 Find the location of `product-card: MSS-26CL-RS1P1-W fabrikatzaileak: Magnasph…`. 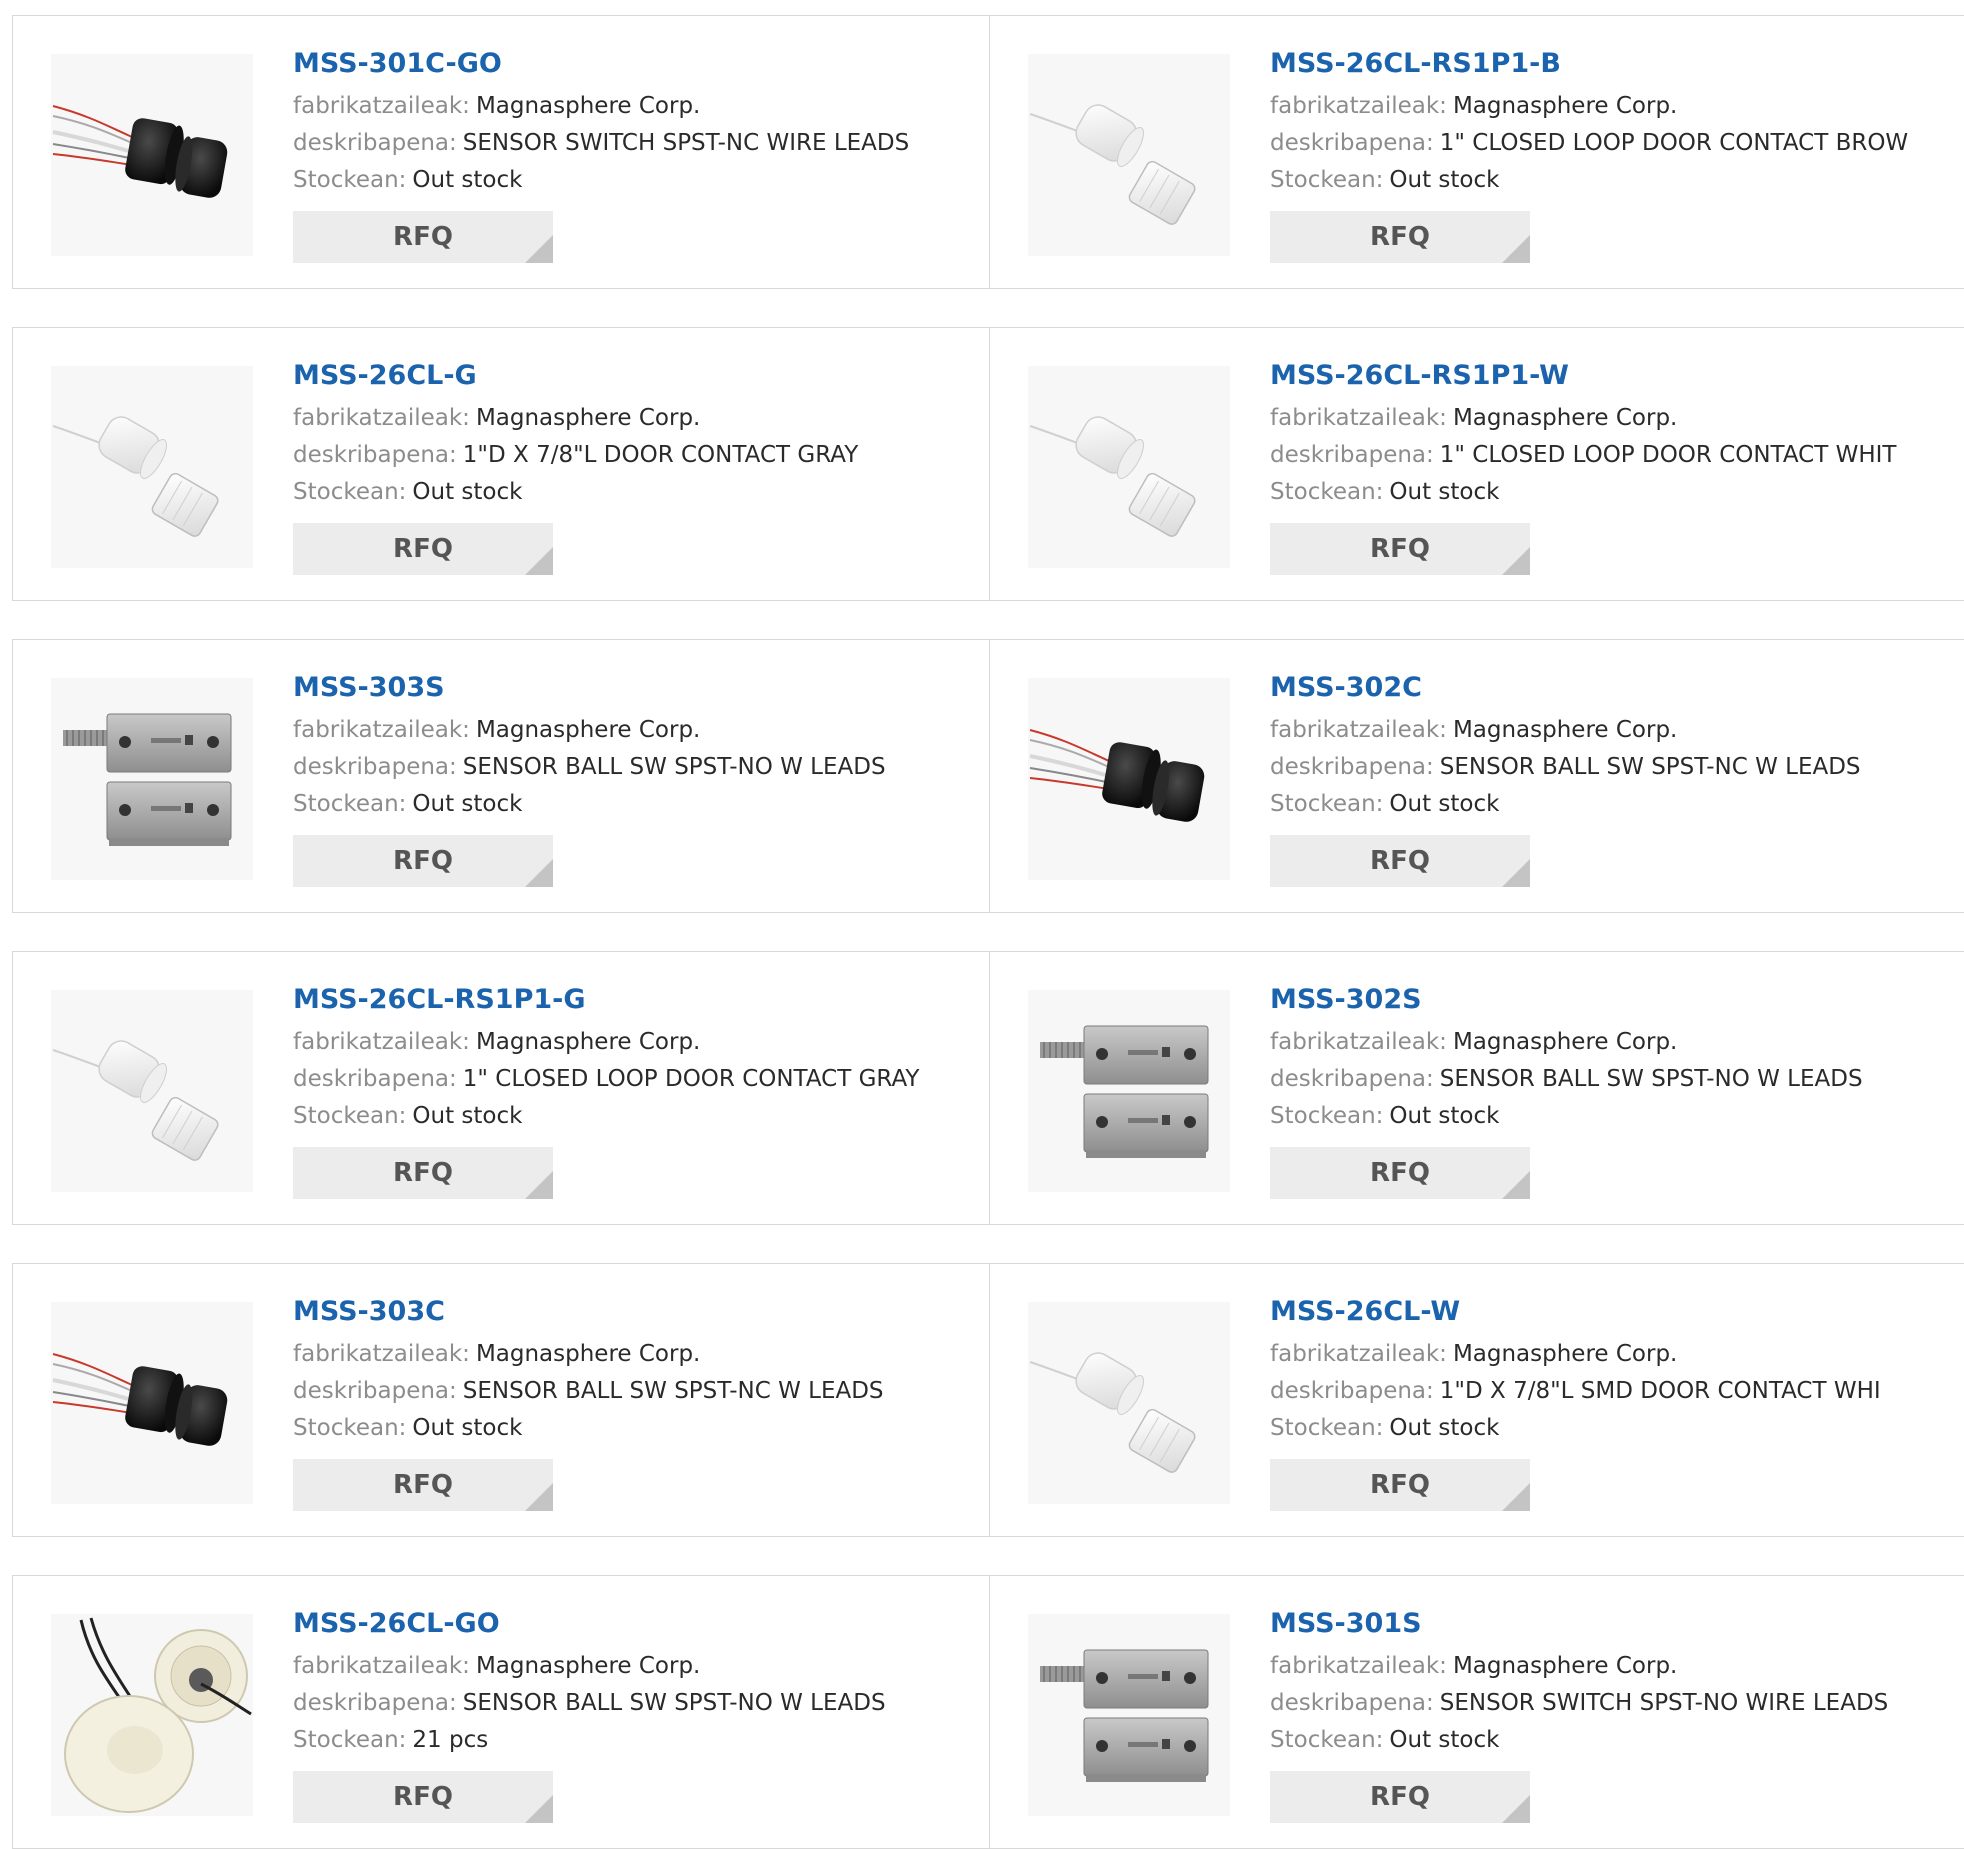

product-card: MSS-26CL-RS1P1-W fabrikatzaileak: Magnasph… is located at coordinates (1477, 464).